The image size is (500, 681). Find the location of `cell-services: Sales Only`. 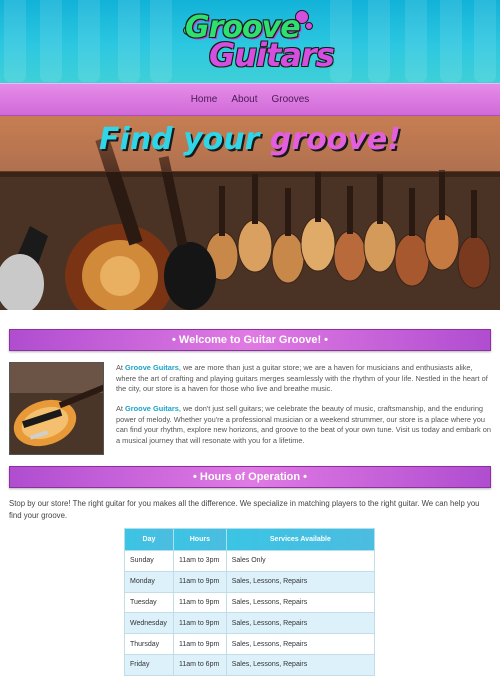

cell-services: Sales Only is located at coordinates (300, 561).